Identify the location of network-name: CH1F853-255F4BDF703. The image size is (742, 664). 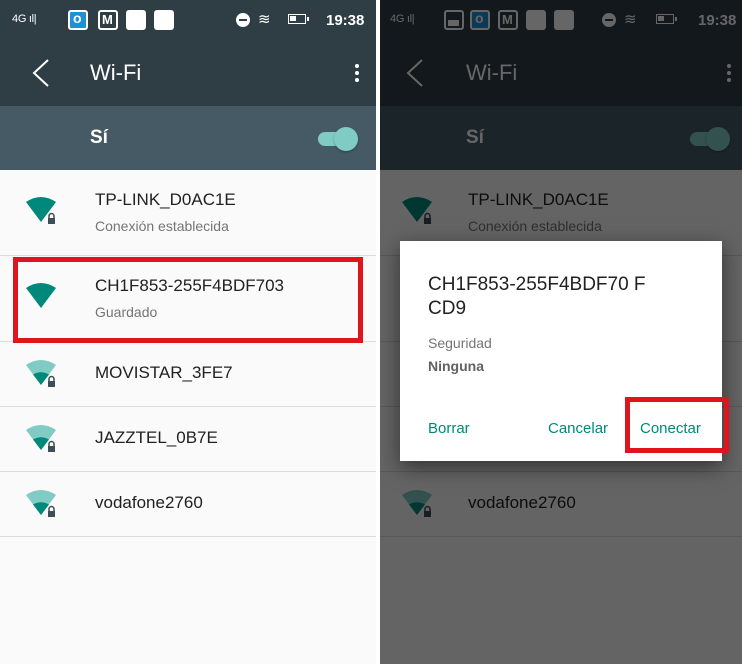
(189, 285).